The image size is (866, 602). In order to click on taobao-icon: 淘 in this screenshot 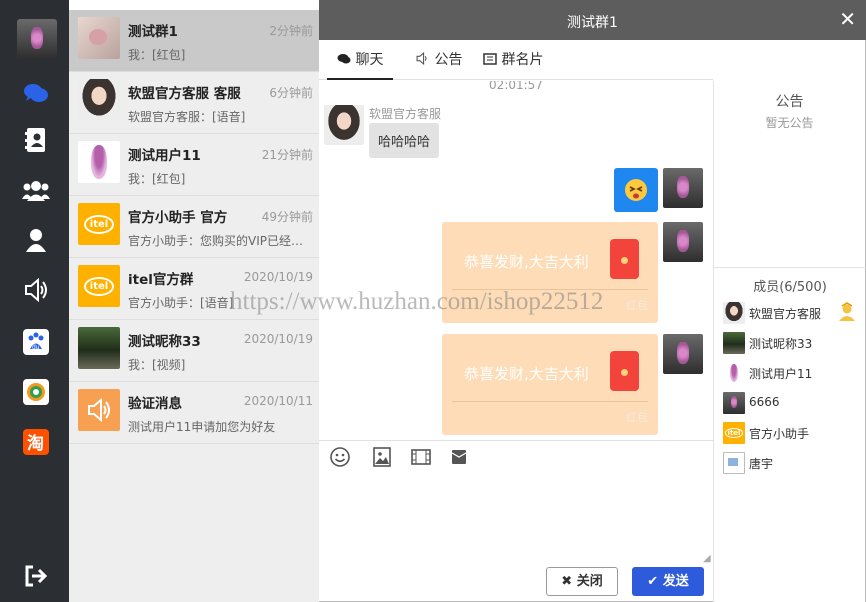, I will do `click(36, 442)`.